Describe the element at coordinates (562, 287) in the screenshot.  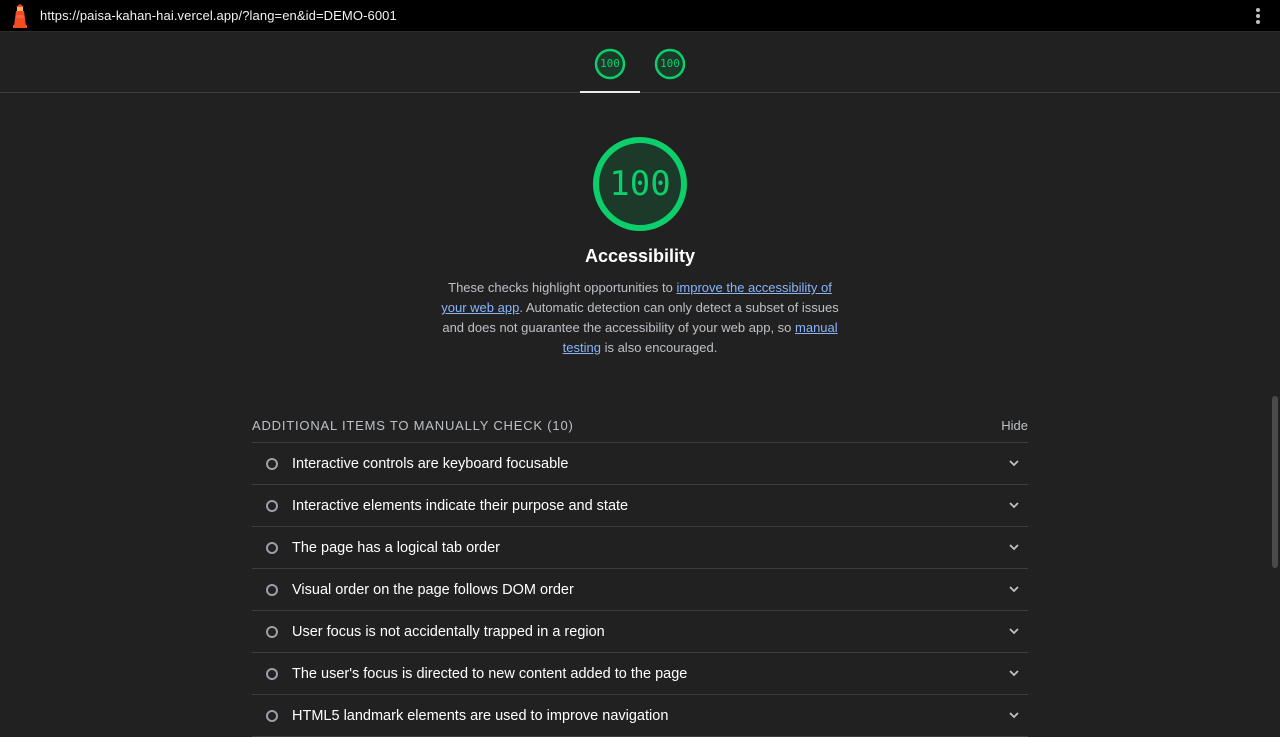
I see `desc-text: These checks highlight opportunities to` at that location.